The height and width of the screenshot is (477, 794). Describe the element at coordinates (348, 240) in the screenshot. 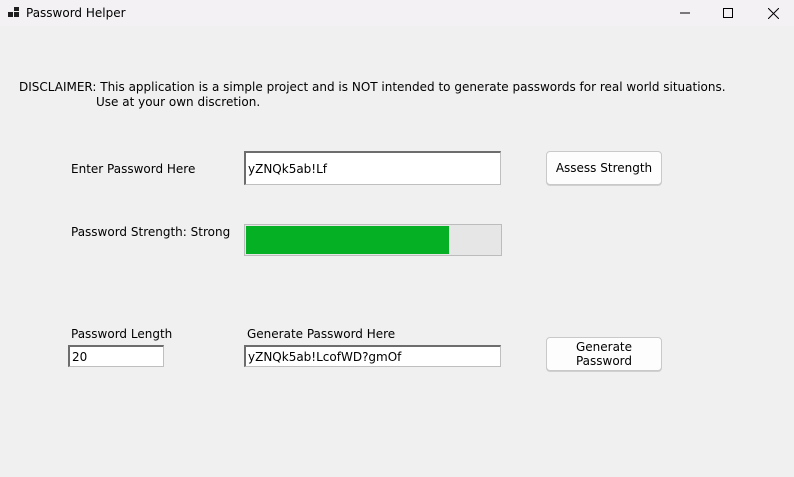

I see `strength-progress-fill` at that location.